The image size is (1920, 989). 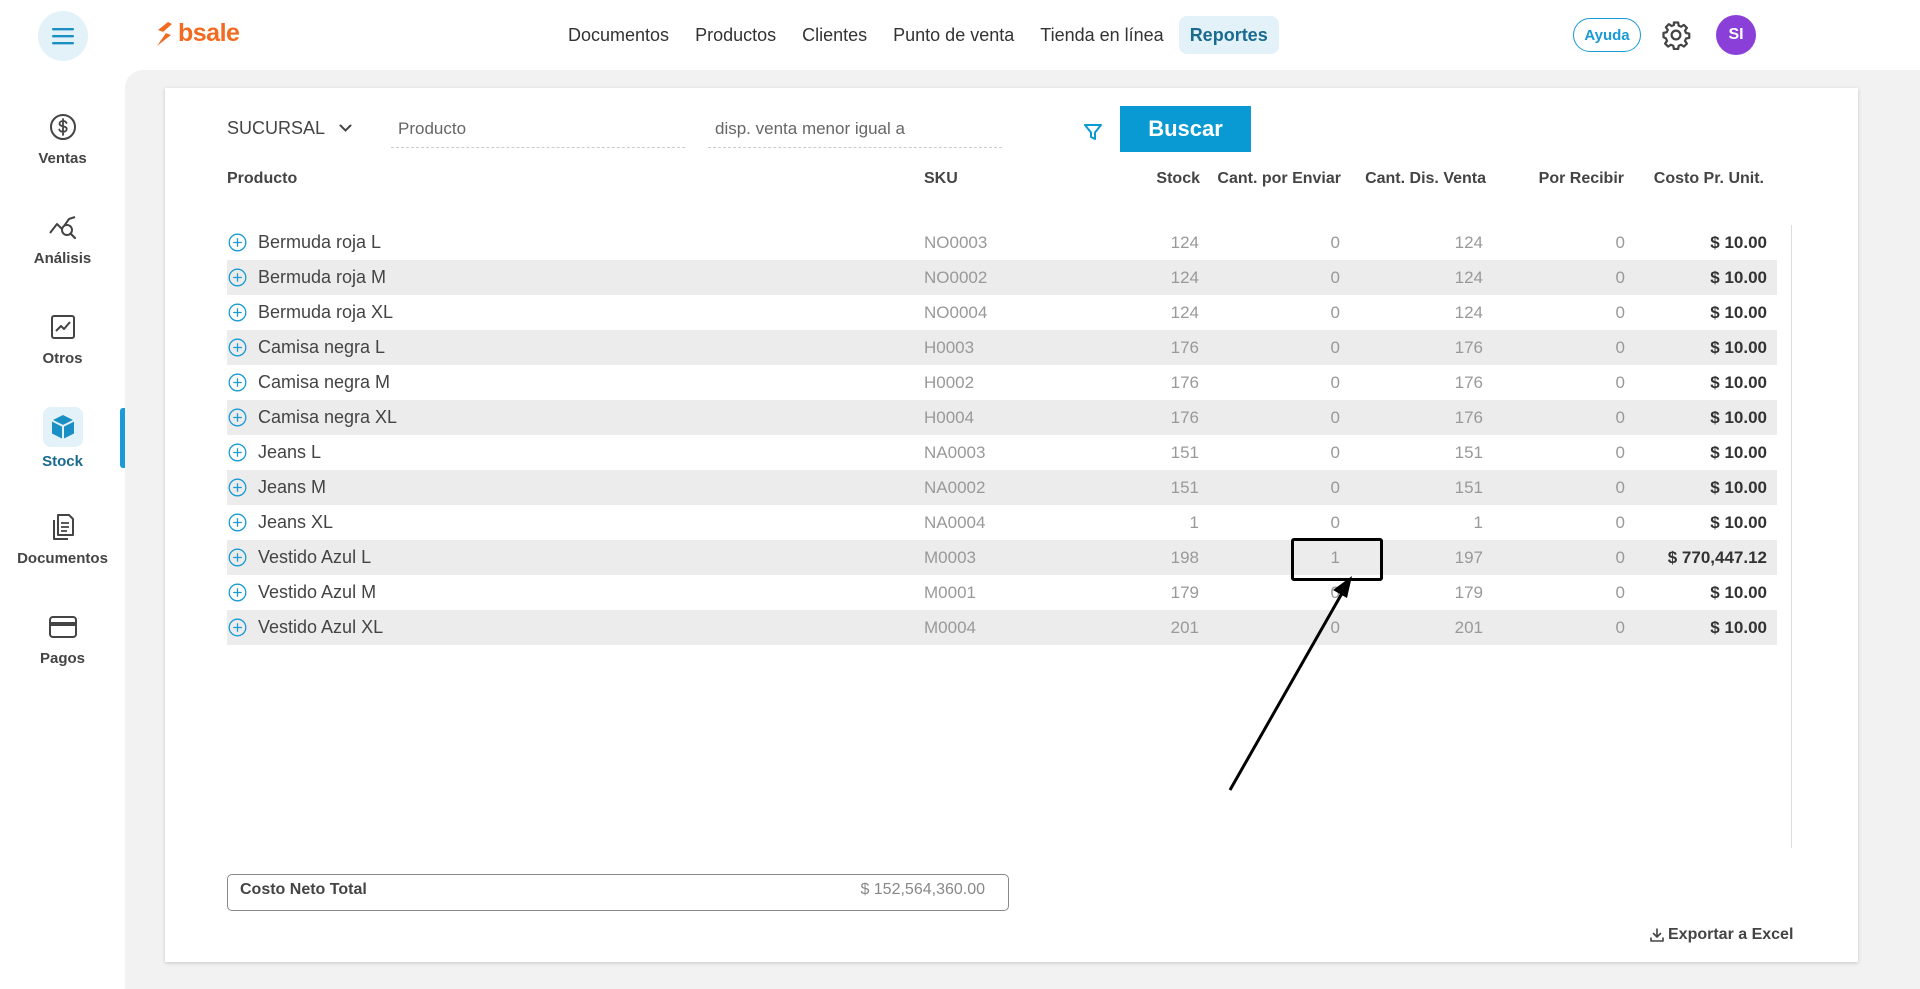 I want to click on table-row: Bermuda roja M NO0002 124 0 124 0 $ 10.00, so click(x=1002, y=277).